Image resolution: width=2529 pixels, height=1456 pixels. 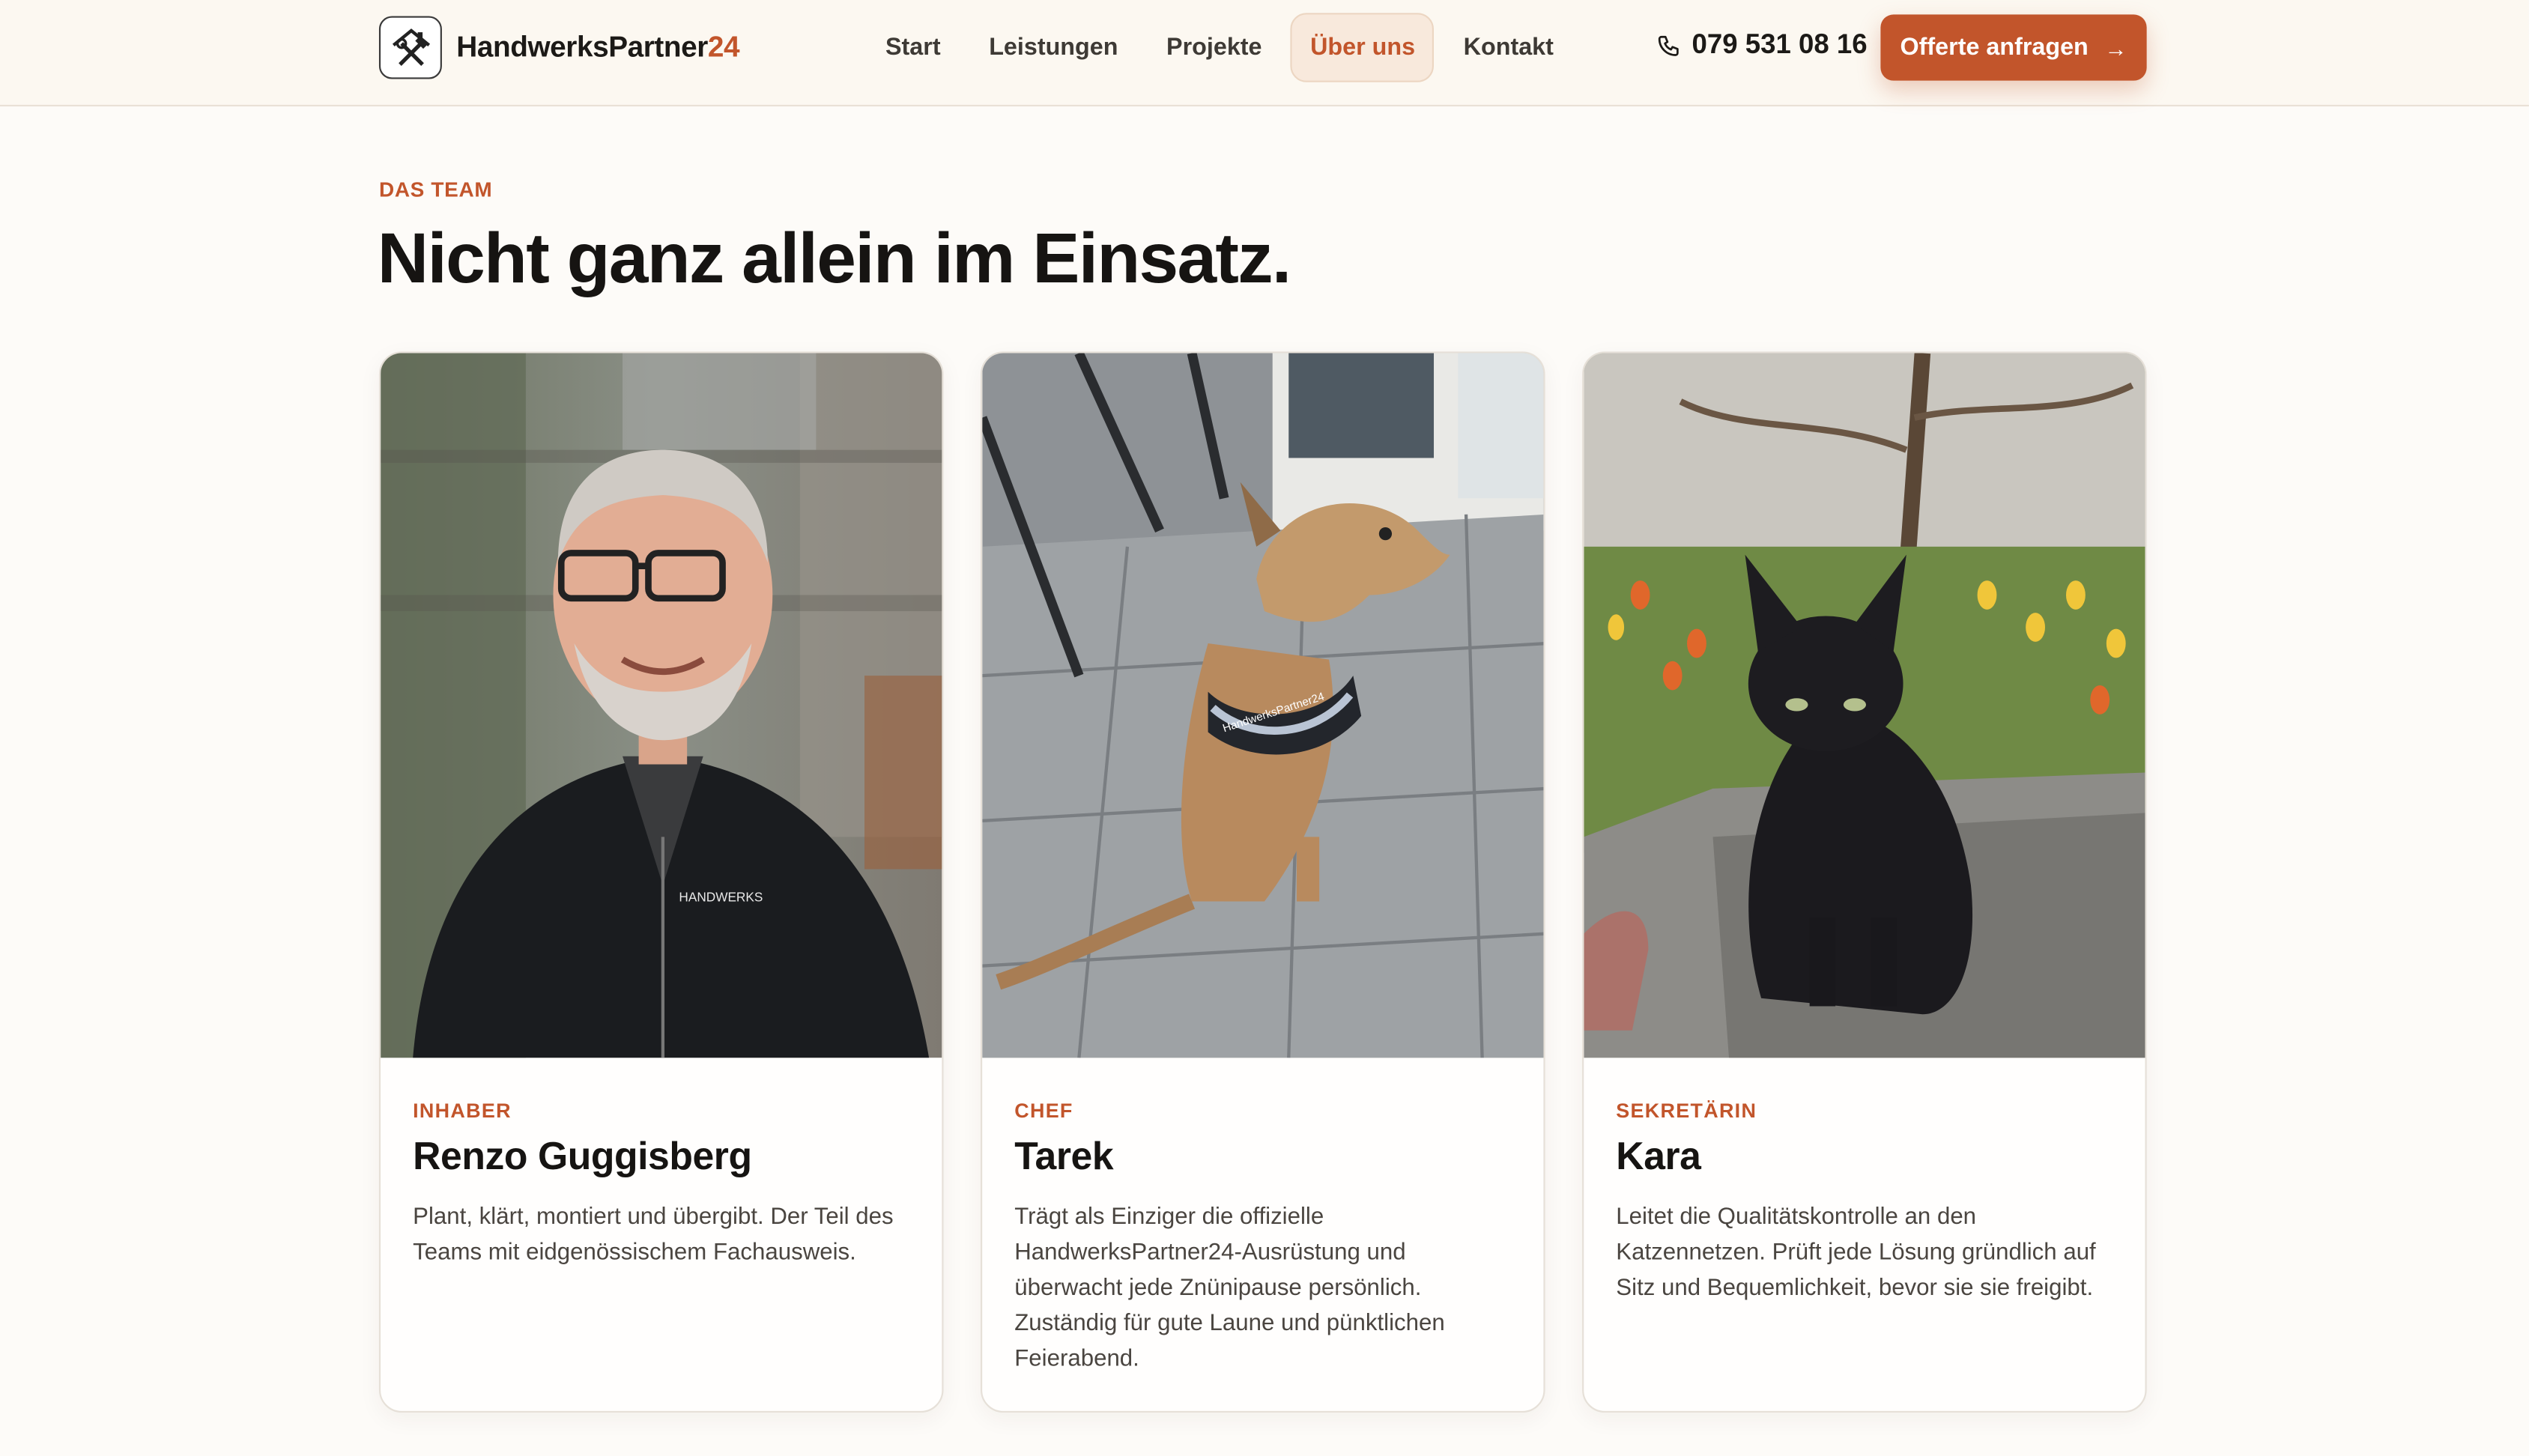 What do you see at coordinates (462, 1111) in the screenshot?
I see `team-role: INHABER` at bounding box center [462, 1111].